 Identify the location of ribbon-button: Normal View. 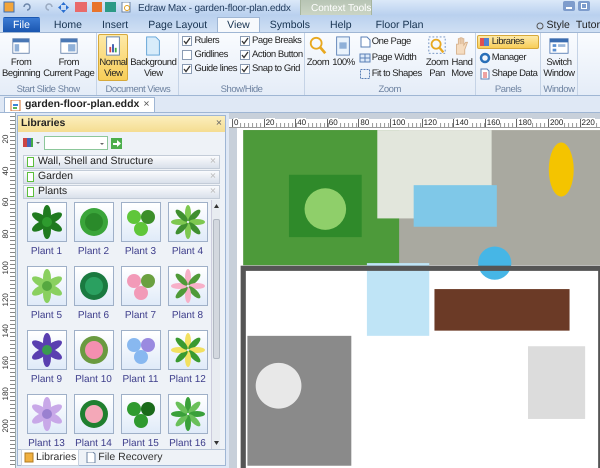
(113, 57).